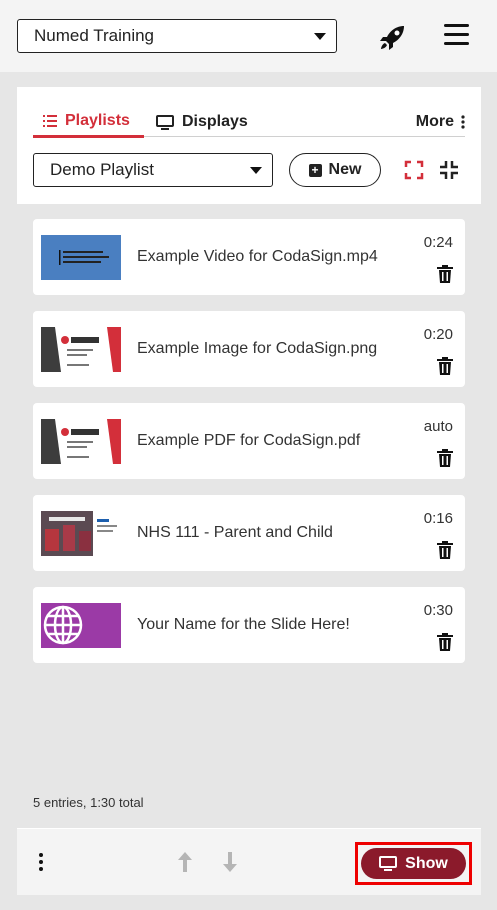 The width and height of the screenshot is (497, 910). Describe the element at coordinates (438, 426) in the screenshot. I see `item-duration: auto` at that location.